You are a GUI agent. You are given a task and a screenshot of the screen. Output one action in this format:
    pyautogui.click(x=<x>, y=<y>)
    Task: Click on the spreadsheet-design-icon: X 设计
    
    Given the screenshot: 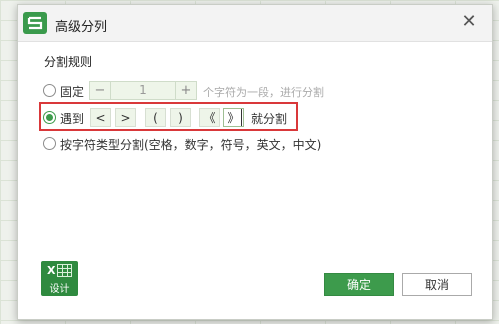 What is the action you would take?
    pyautogui.click(x=59, y=278)
    